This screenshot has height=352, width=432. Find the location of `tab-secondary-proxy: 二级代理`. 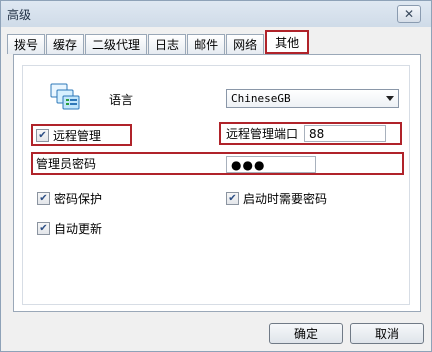

tab-secondary-proxy: 二级代理 is located at coordinates (116, 44).